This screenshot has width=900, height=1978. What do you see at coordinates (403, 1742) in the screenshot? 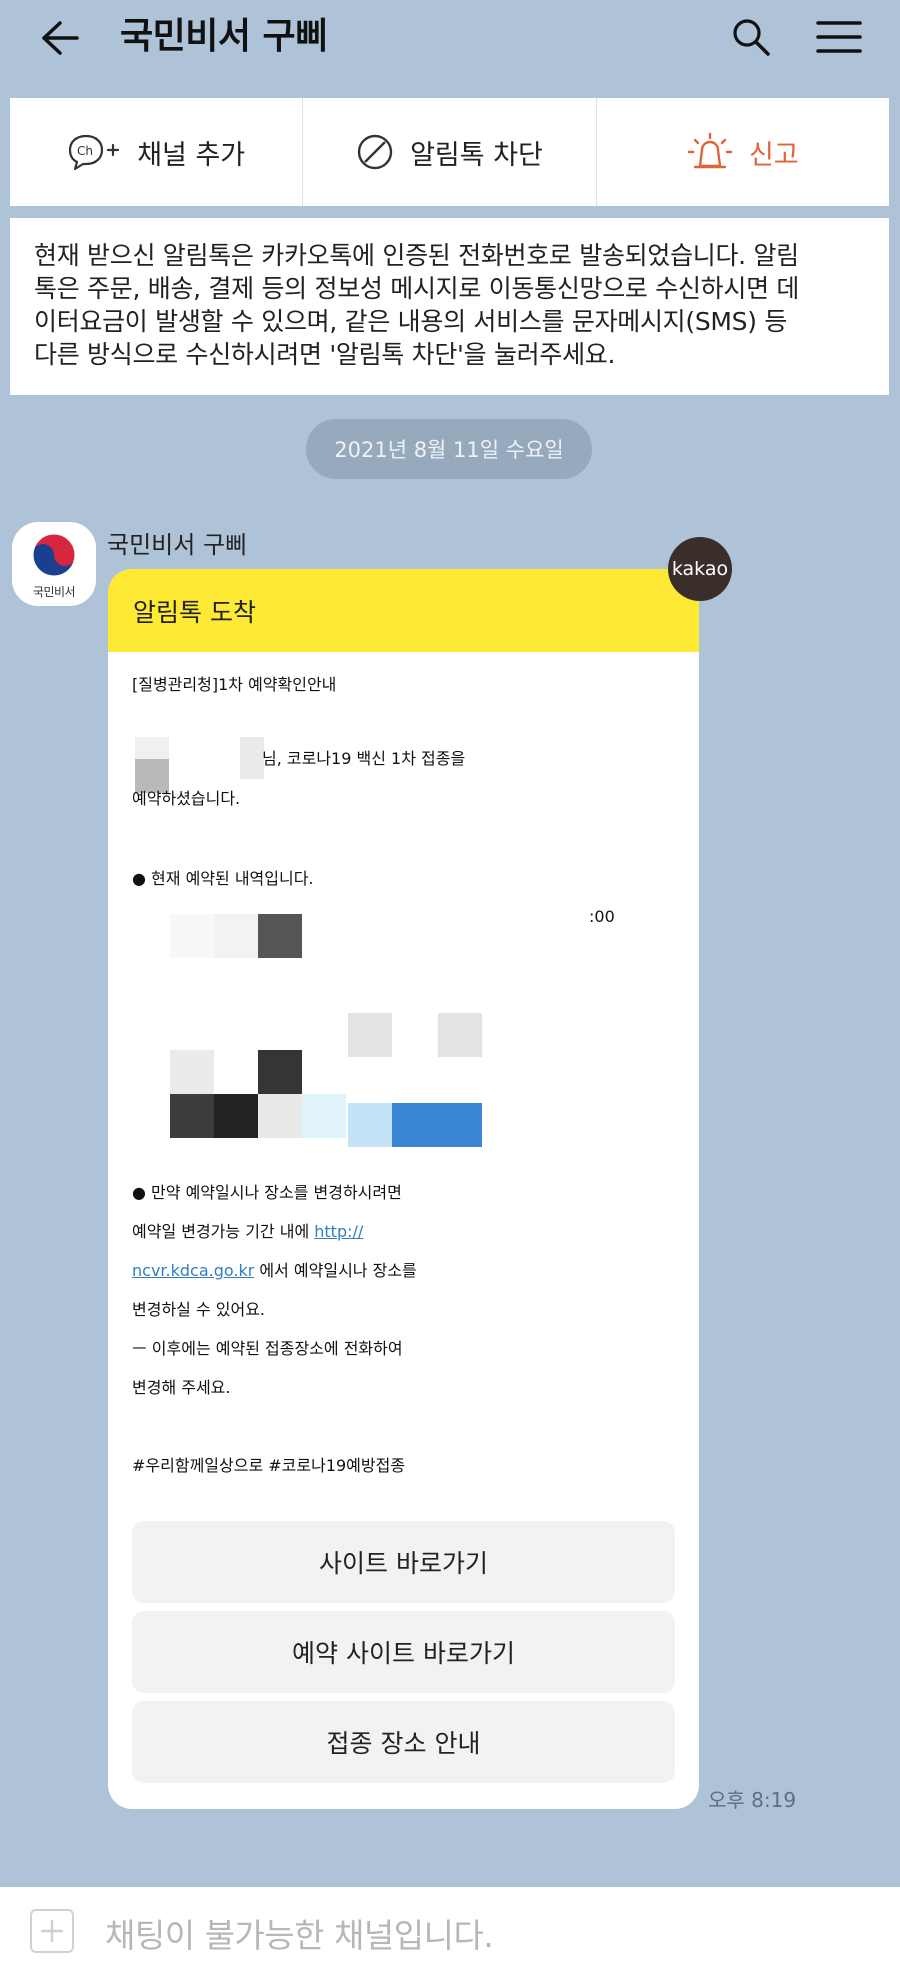
I see `vaccination-place-button: 접종 장소 안내` at bounding box center [403, 1742].